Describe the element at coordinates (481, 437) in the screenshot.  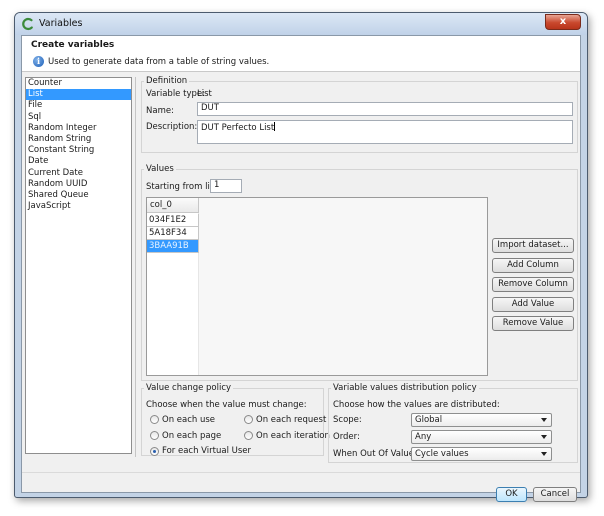
I see `order-select: Any` at that location.